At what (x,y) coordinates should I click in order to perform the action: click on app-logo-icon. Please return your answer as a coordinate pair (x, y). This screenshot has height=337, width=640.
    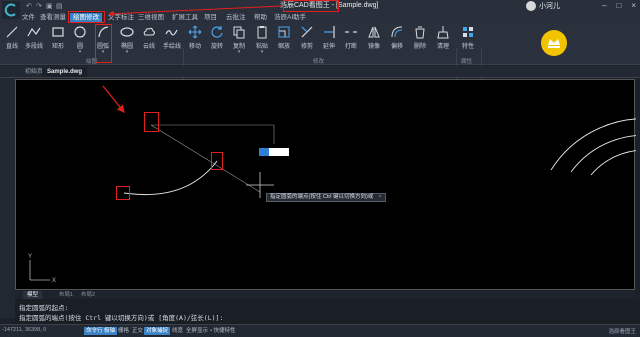
    Looking at the image, I should click on (11, 10).